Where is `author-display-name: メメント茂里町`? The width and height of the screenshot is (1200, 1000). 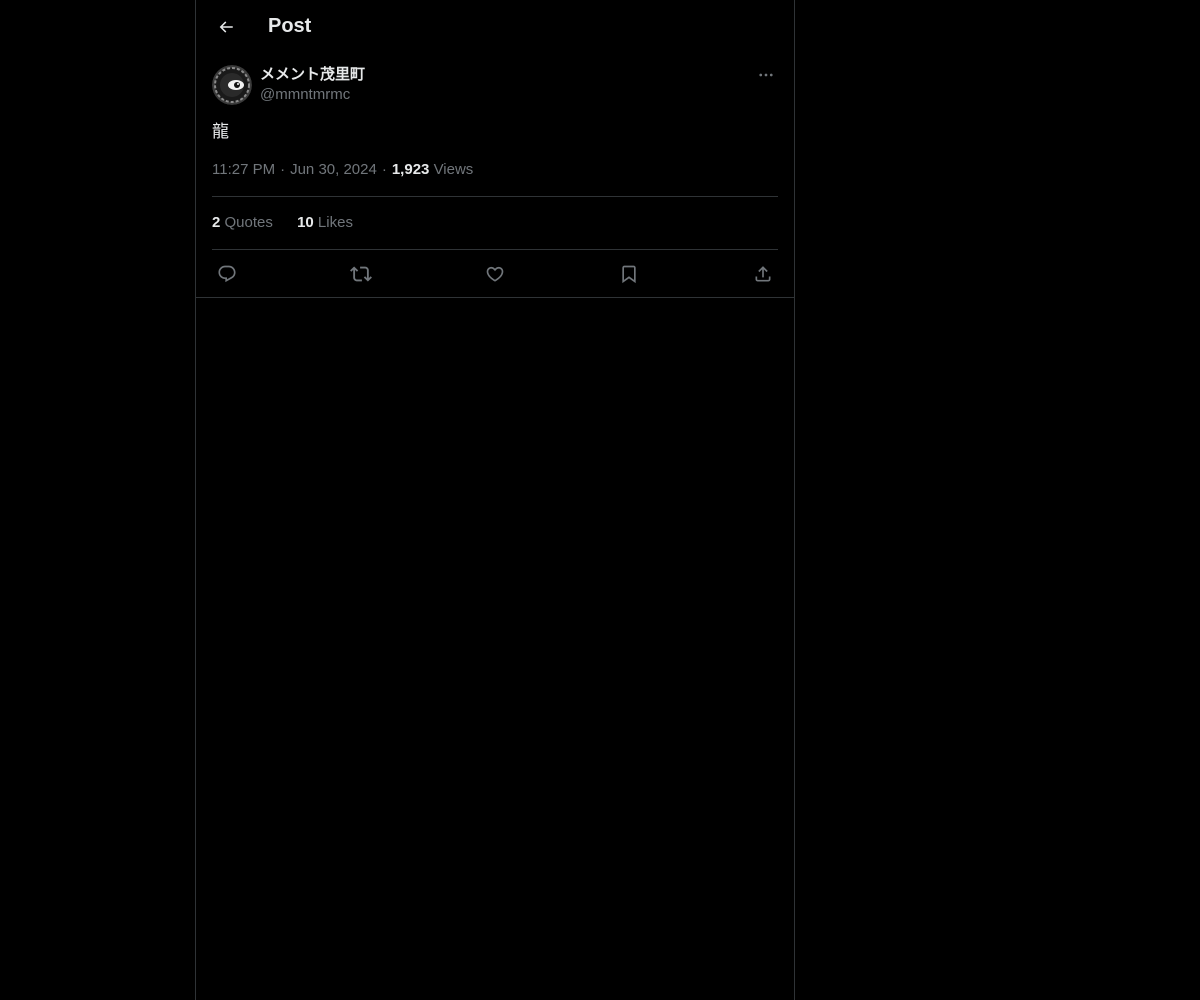 author-display-name: メメント茂里町 is located at coordinates (312, 75).